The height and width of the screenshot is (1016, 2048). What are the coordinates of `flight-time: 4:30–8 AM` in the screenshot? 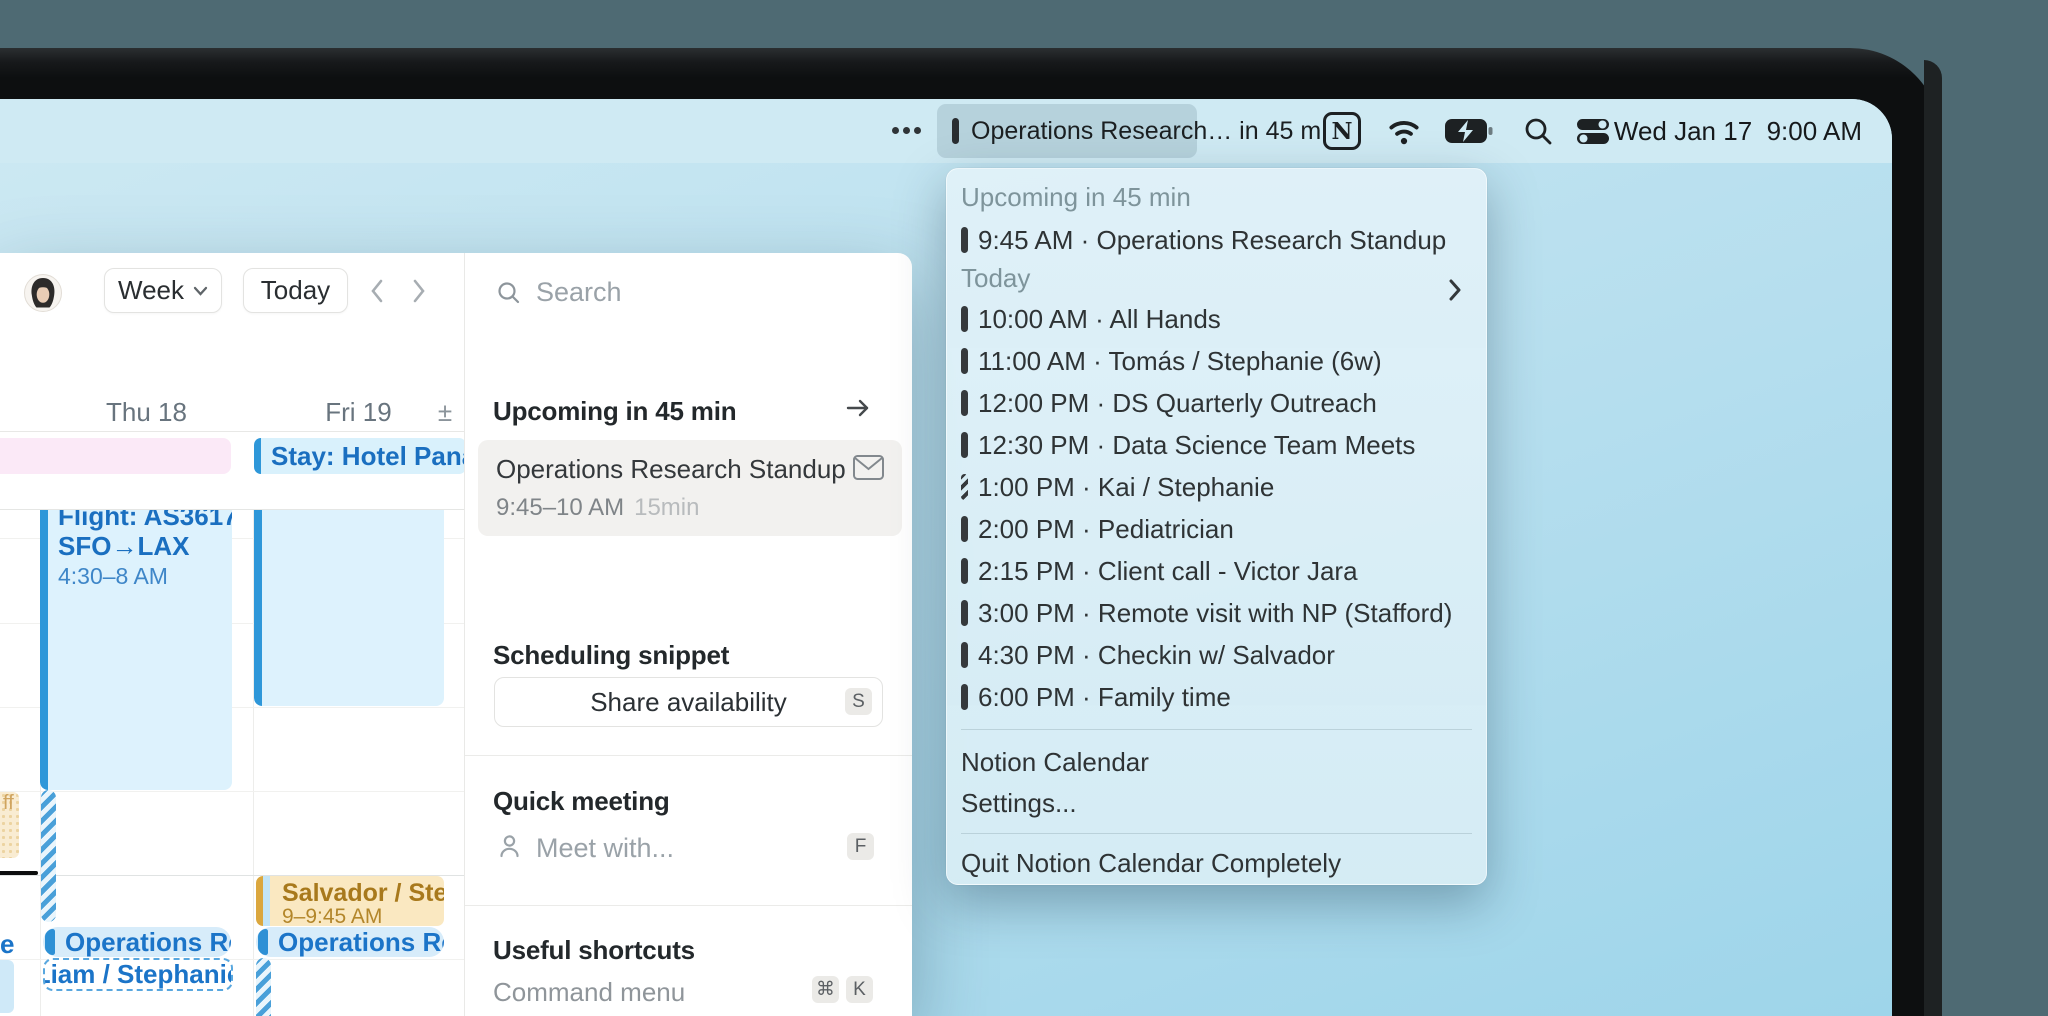 It's located at (113, 576).